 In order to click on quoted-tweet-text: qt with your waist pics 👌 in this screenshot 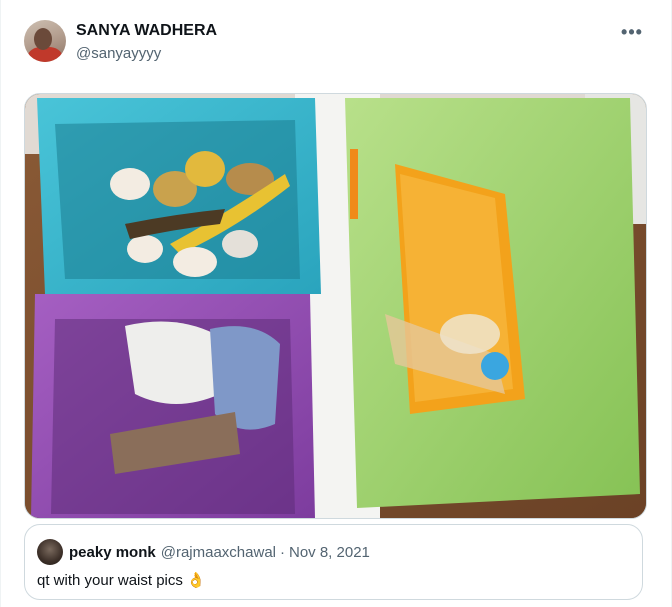, I will do `click(121, 580)`.